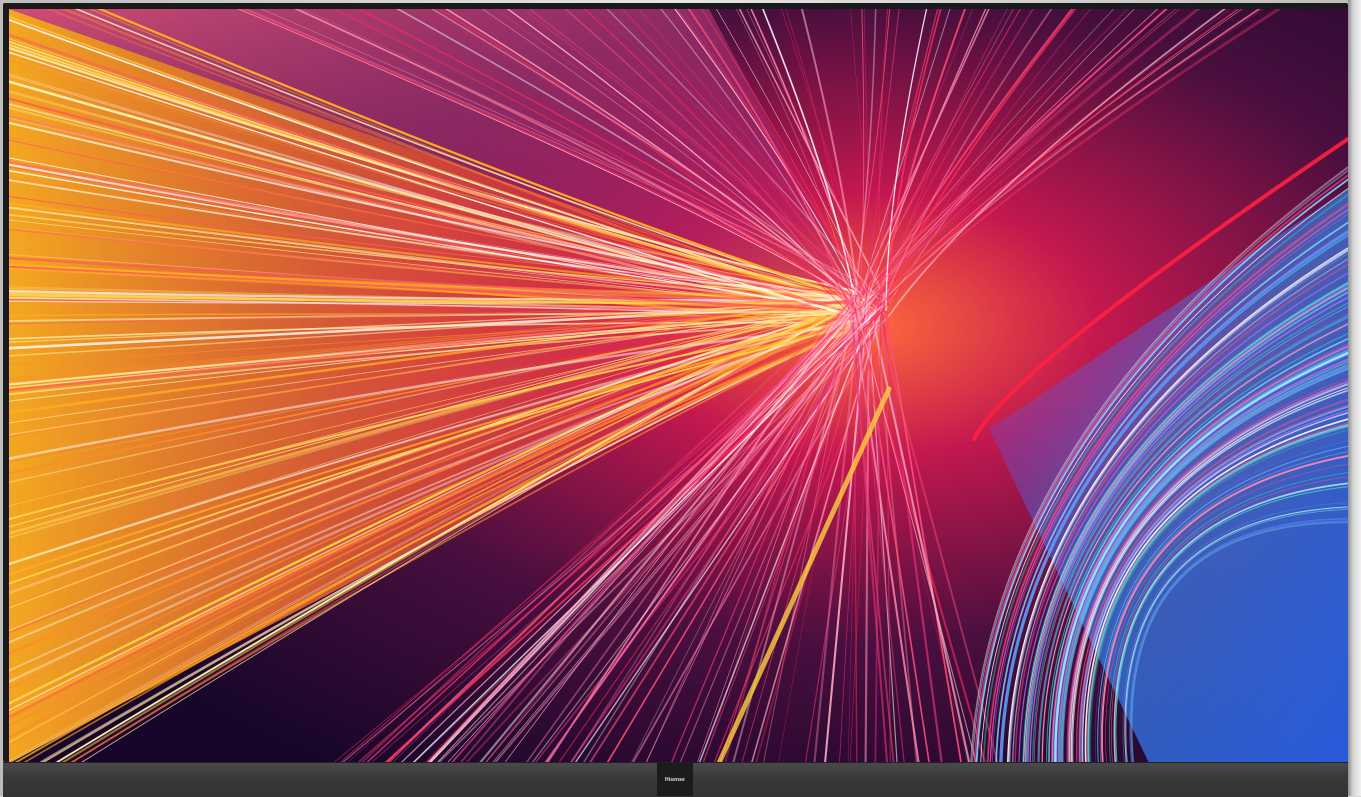 This screenshot has width=1361, height=797. Describe the element at coordinates (1354, 398) in the screenshot. I see `tv-side-edge` at that location.